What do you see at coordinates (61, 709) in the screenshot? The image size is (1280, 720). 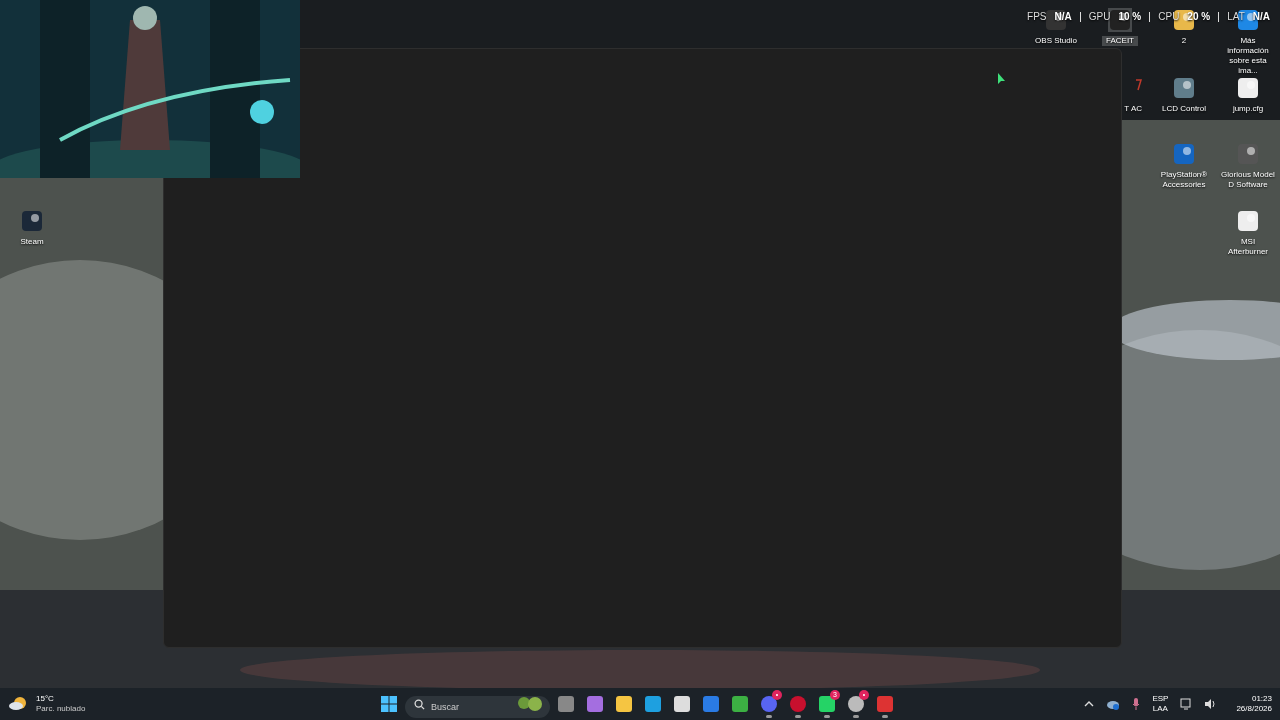 I see `weather-condition: Parc. nublado` at bounding box center [61, 709].